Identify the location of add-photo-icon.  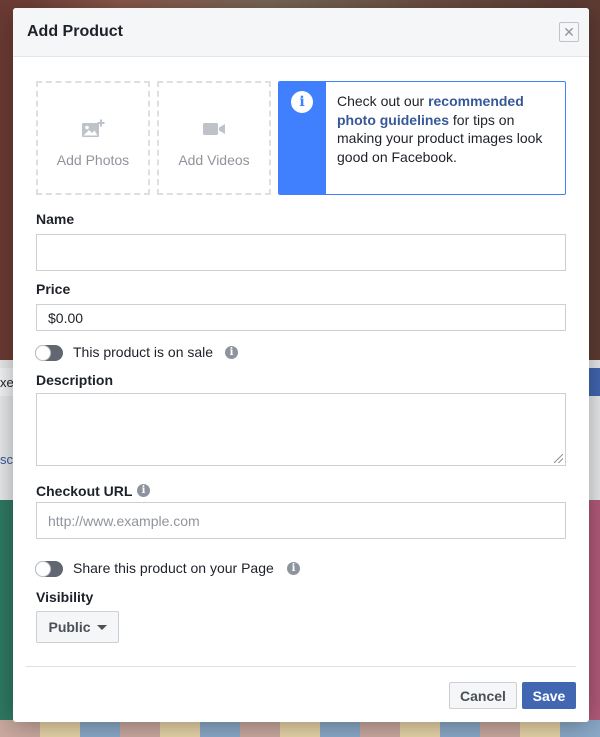
(93, 131).